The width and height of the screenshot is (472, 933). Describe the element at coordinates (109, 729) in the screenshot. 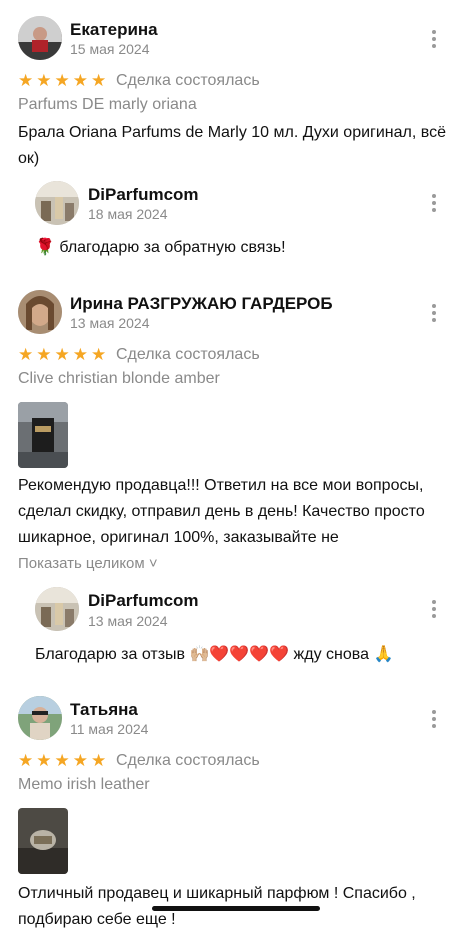

I see `review-date: 11 мая 2024` at that location.